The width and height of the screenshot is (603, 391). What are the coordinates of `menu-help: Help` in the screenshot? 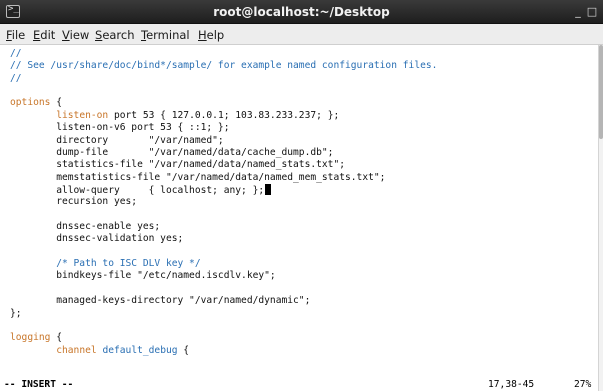 It's located at (211, 35).